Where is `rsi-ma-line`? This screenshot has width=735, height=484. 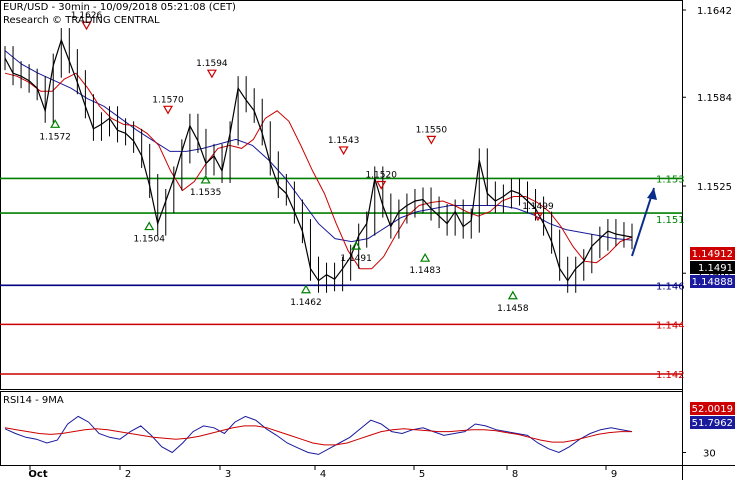 rsi-ma-line is located at coordinates (318, 435).